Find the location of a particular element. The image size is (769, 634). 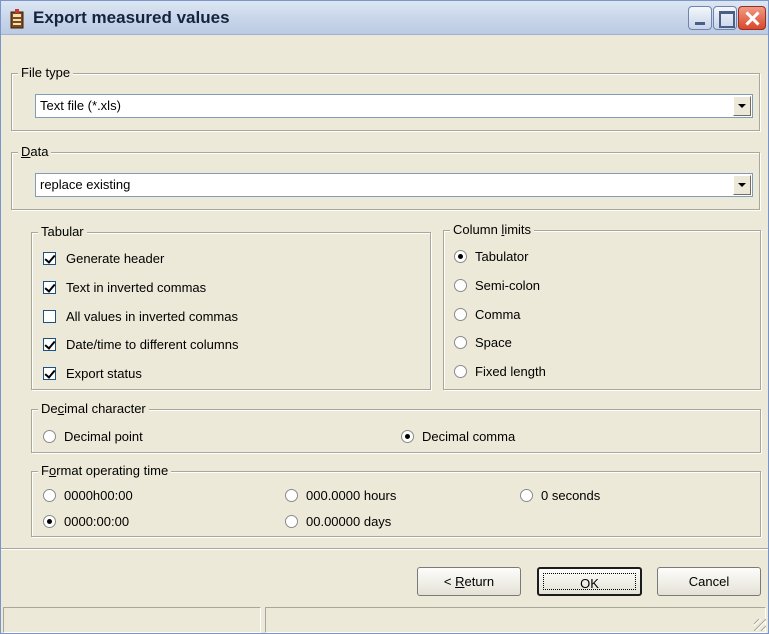

file-type-value: Text file (*.xls) is located at coordinates (80, 105).